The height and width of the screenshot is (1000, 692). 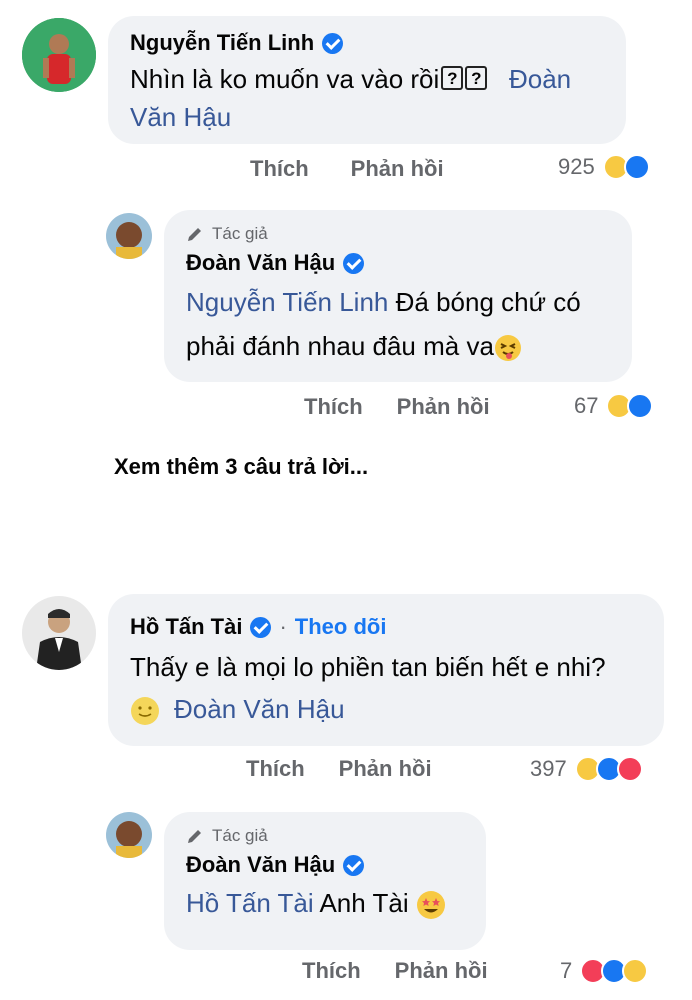 What do you see at coordinates (566, 970) in the screenshot?
I see `reaction-count-number: 7` at bounding box center [566, 970].